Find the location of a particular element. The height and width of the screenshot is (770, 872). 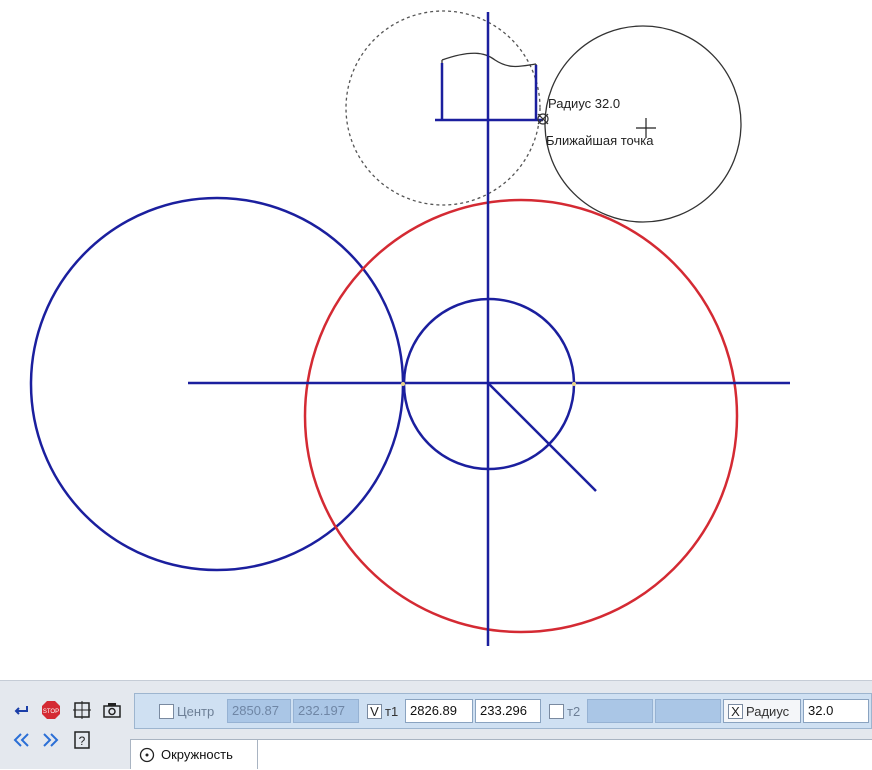

t2-y-field is located at coordinates (688, 711).